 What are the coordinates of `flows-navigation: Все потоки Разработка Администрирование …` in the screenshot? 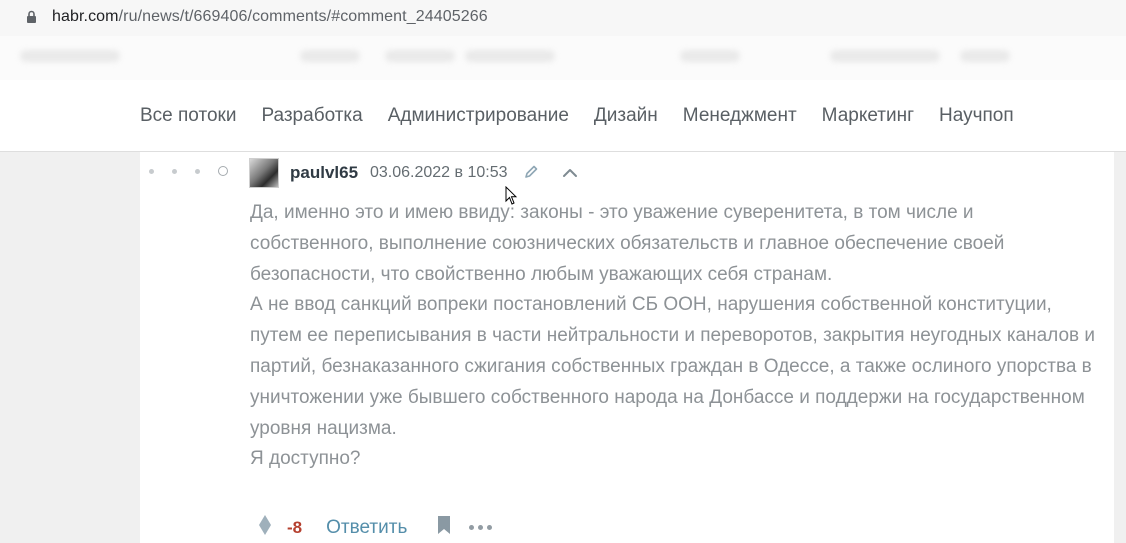 It's located at (563, 116).